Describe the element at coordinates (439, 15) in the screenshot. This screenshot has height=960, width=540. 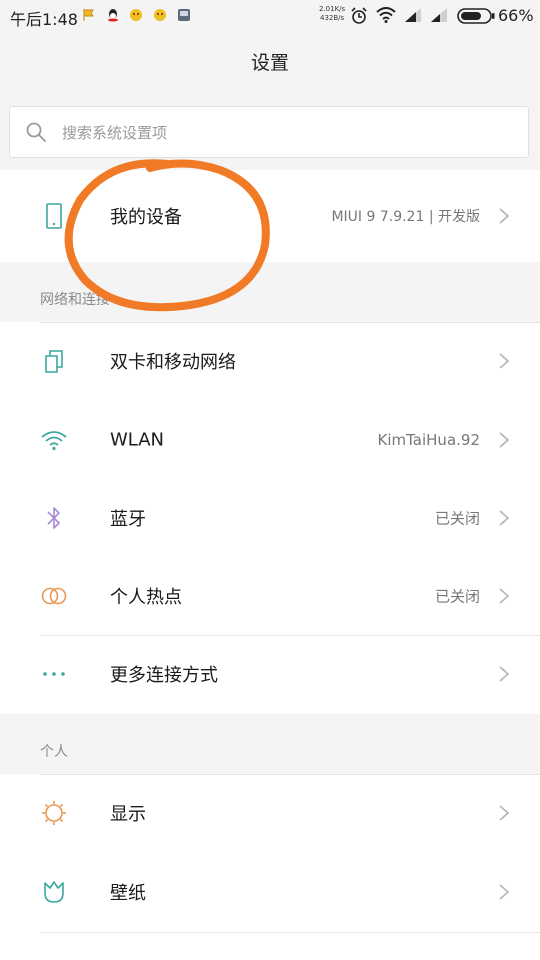
I see `signal-sim2-icon` at that location.